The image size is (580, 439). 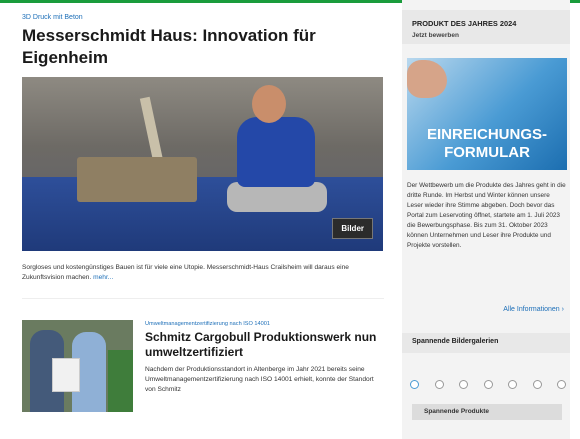 What do you see at coordinates (66, 375) in the screenshot?
I see `article2-image-certificate` at bounding box center [66, 375].